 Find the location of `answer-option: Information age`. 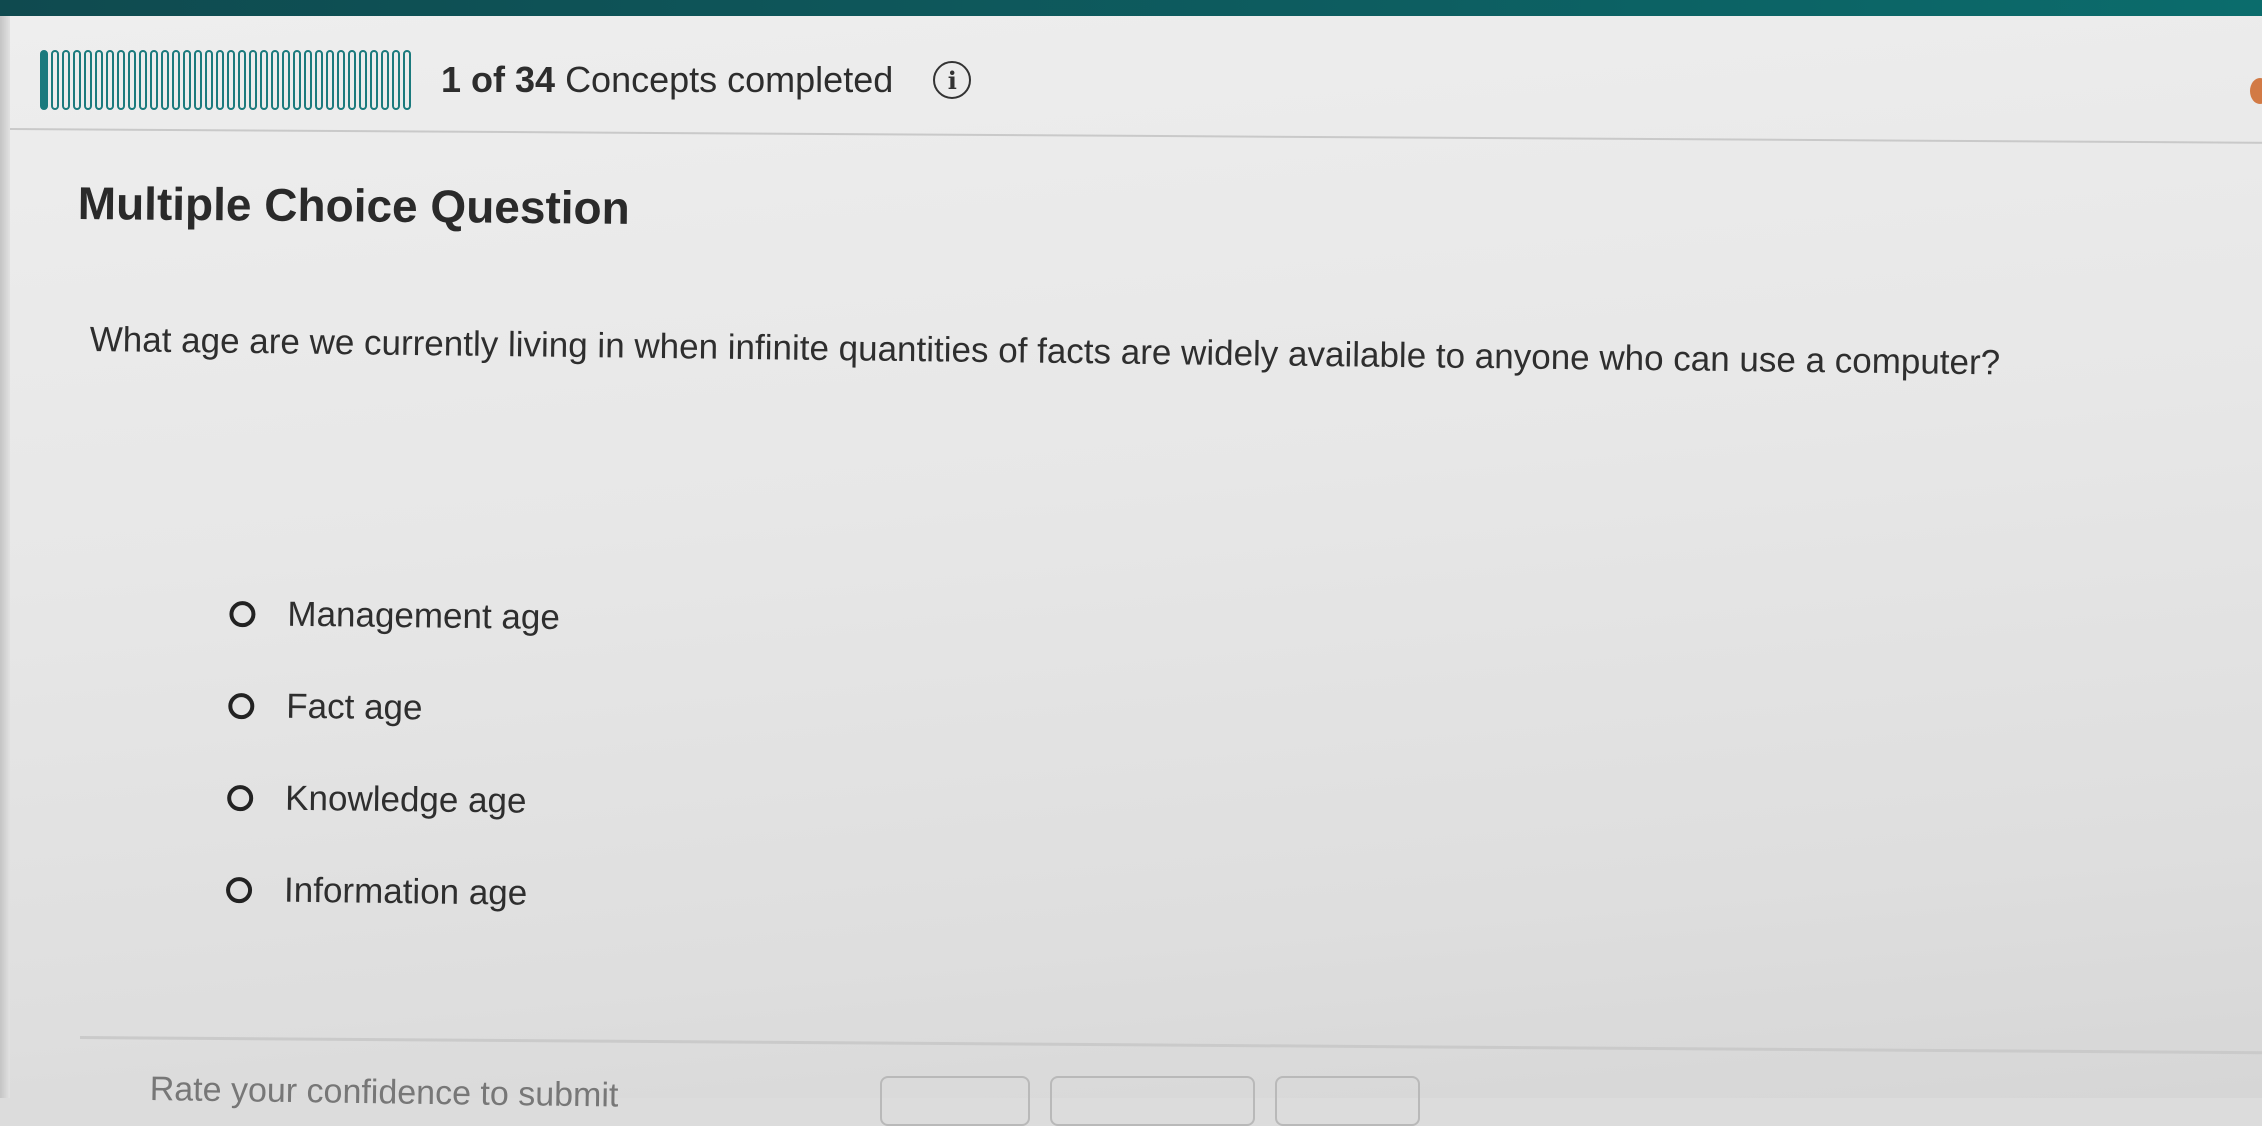

answer-option: Information age is located at coordinates (391, 892).